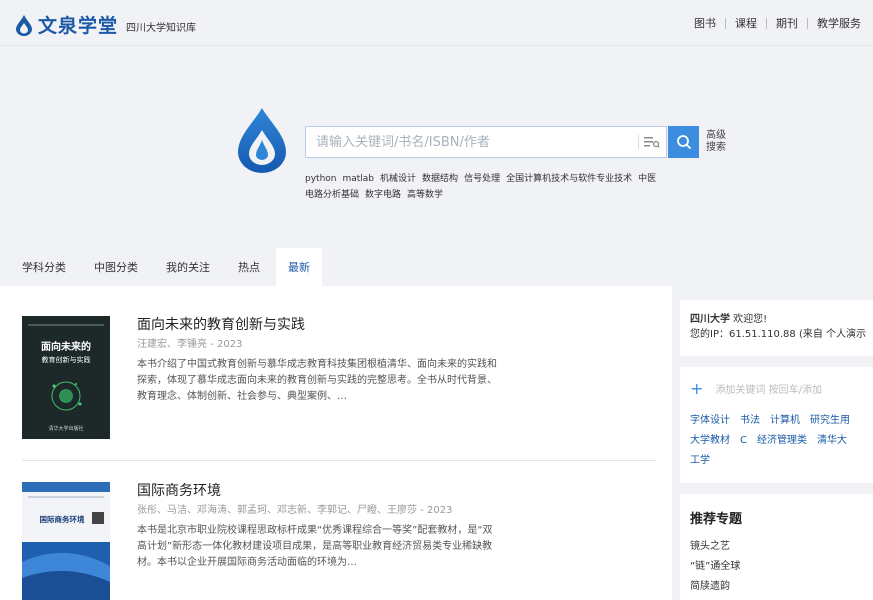 Image resolution: width=873 pixels, height=600 pixels. I want to click on nav-courses: 课程, so click(746, 23).